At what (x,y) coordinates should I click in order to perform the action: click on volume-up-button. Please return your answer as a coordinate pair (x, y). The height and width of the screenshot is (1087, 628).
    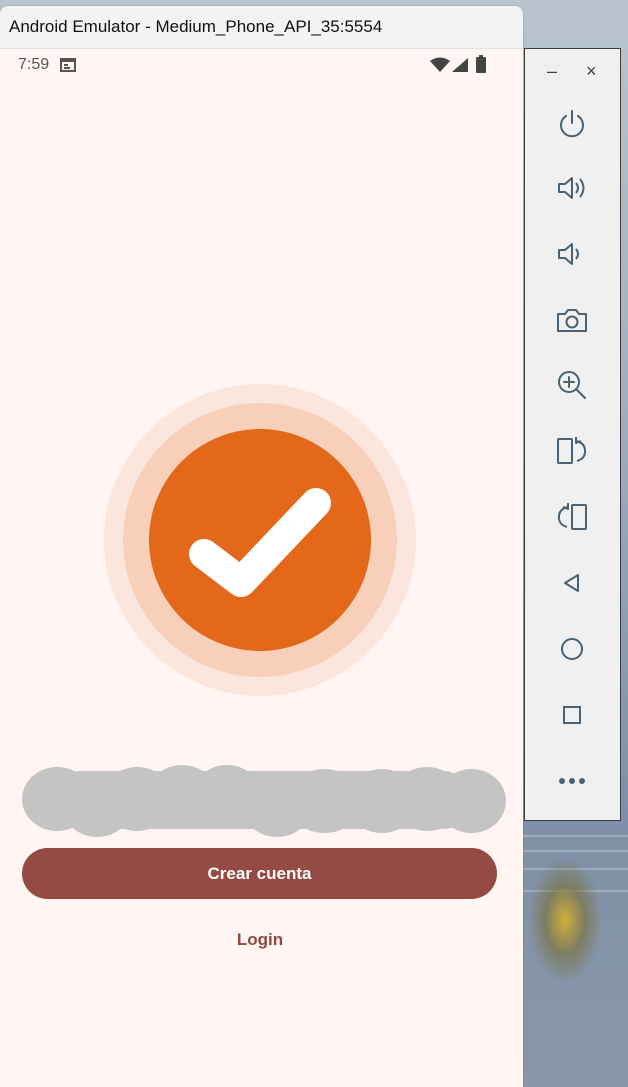
    Looking at the image, I should click on (572, 188).